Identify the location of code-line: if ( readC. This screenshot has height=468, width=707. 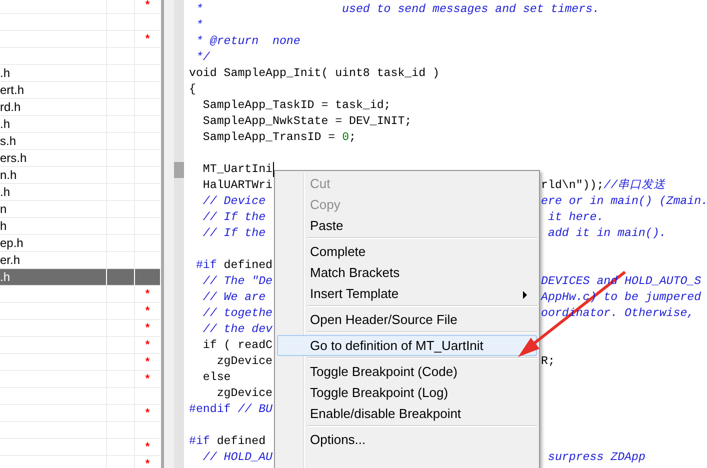
(237, 346).